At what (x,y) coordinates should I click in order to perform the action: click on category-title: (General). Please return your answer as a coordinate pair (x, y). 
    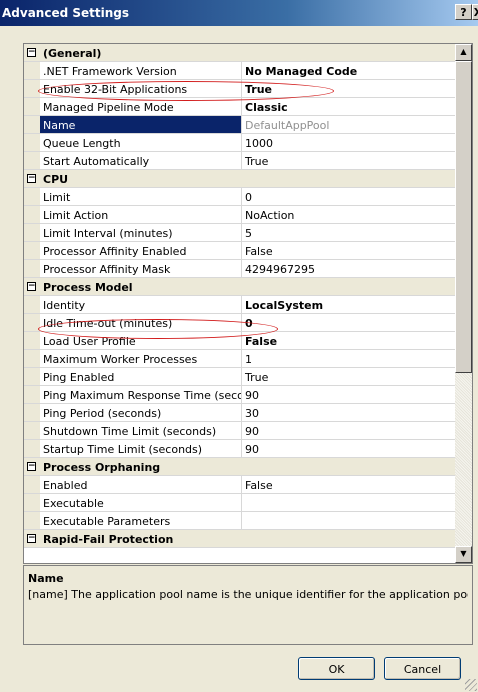
    Looking at the image, I should click on (72, 53).